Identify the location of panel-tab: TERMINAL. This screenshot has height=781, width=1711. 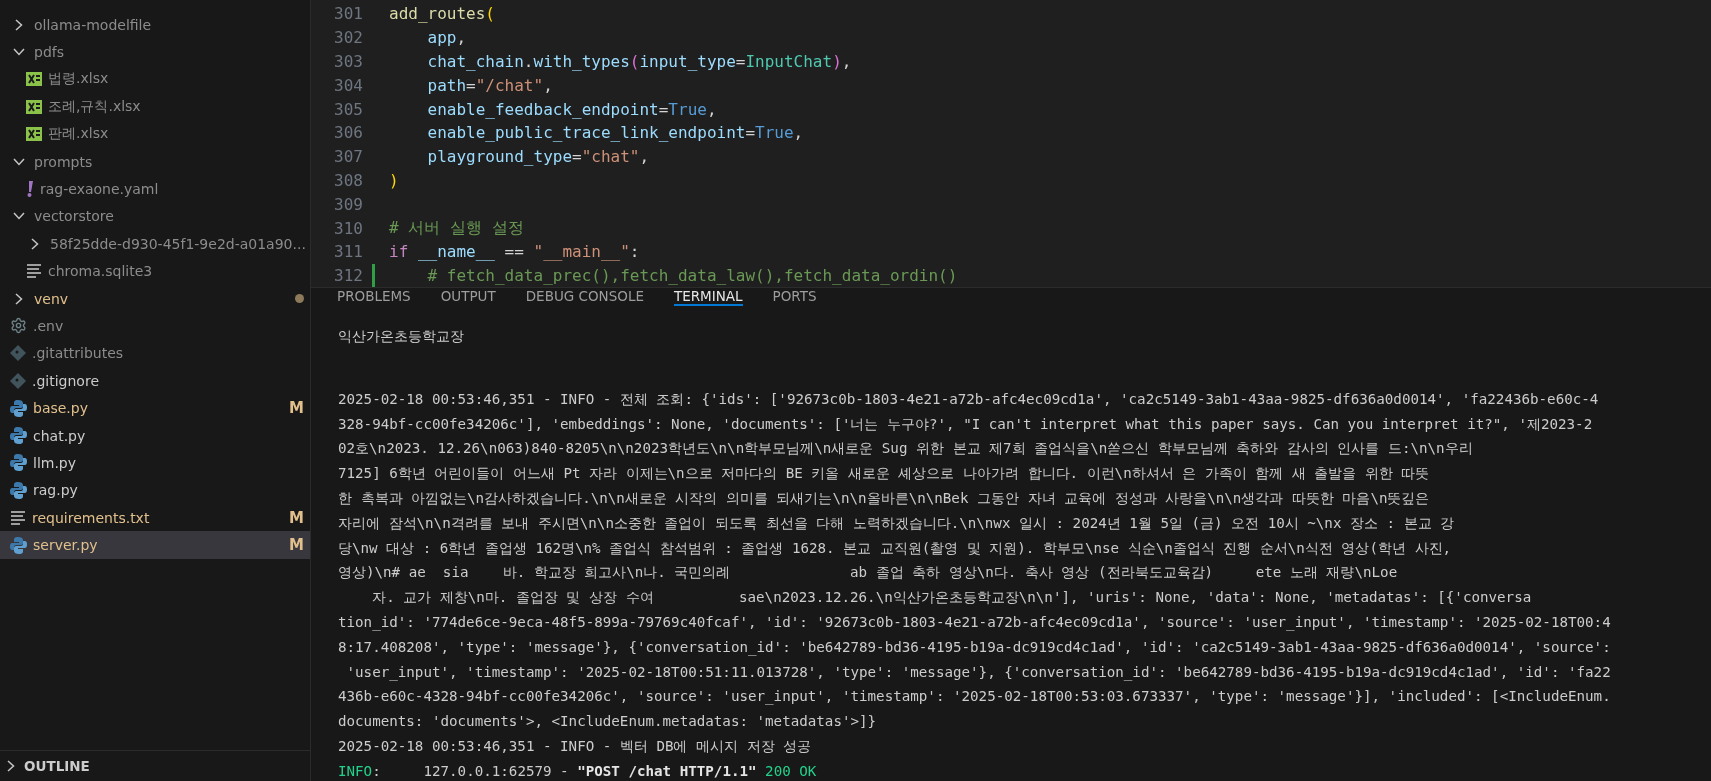
(708, 297).